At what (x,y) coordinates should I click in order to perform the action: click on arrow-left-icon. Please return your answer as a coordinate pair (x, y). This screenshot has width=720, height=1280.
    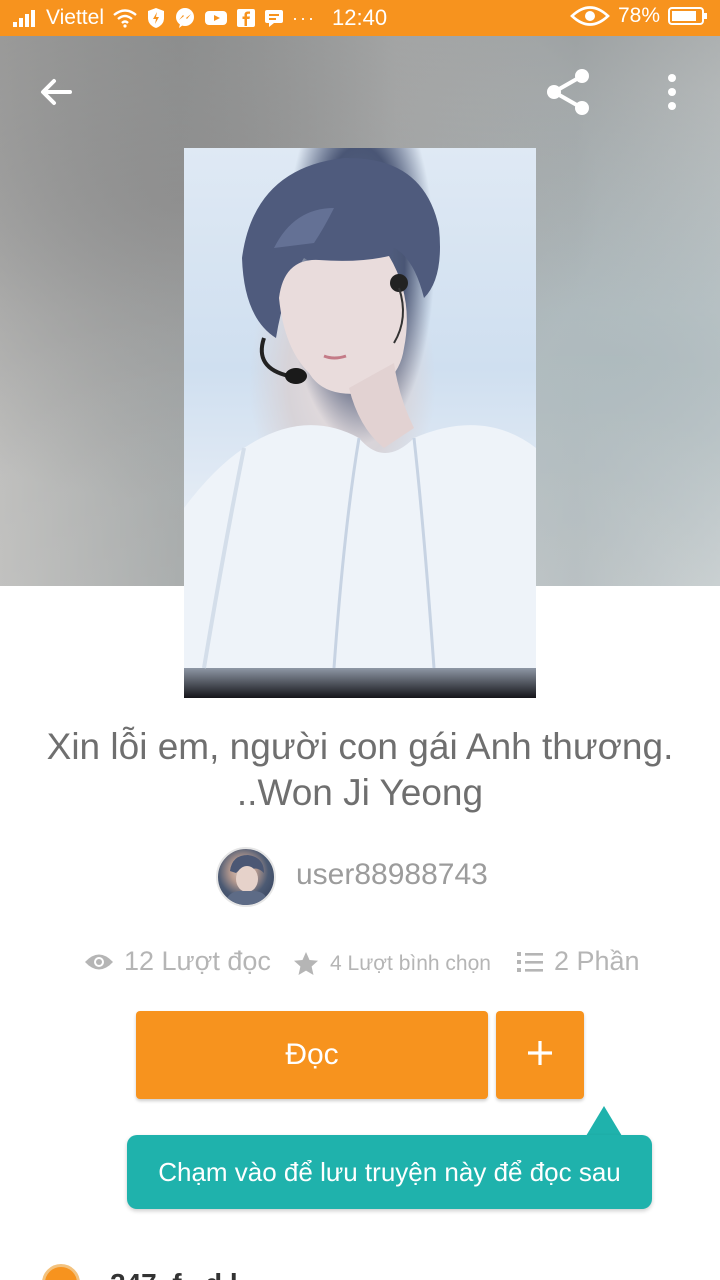
    Looking at the image, I should click on (56, 94).